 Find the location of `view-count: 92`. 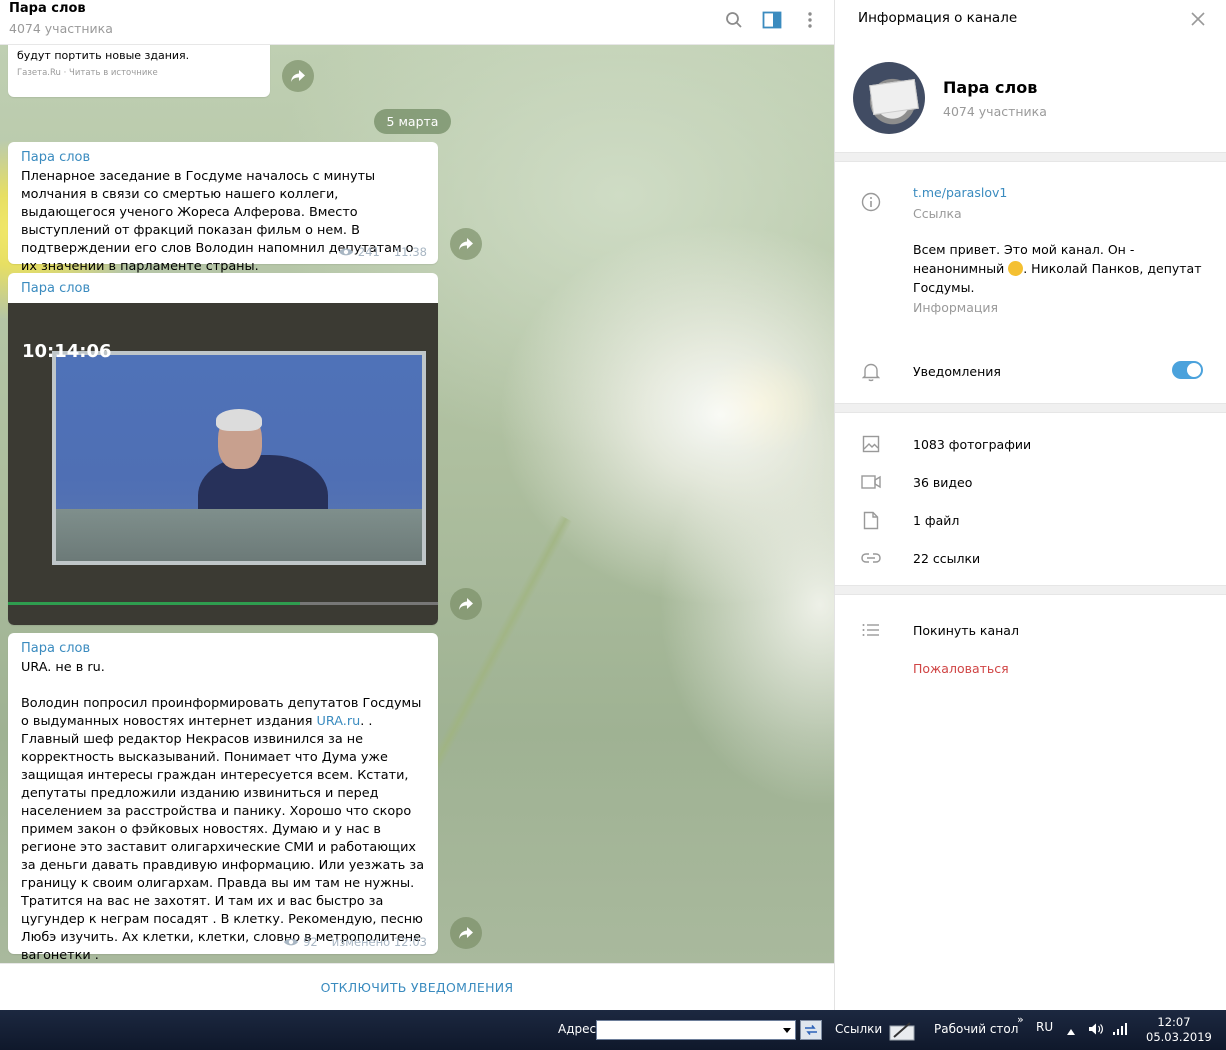

view-count: 92 is located at coordinates (310, 942).